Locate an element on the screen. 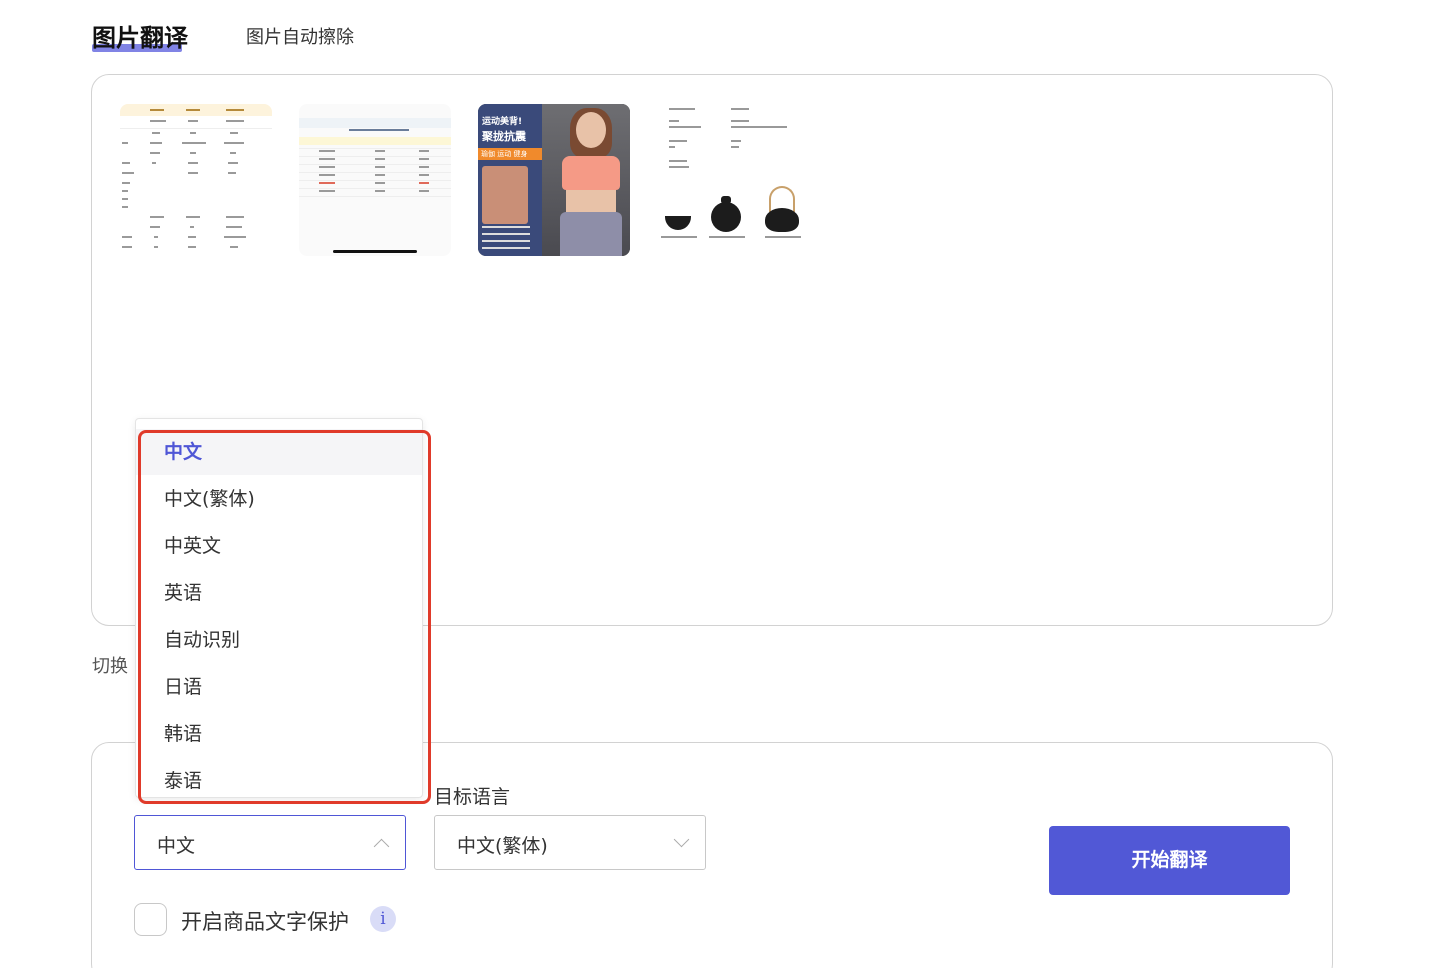 This screenshot has width=1440, height=968. ad-feature-list is located at coordinates (510, 240).